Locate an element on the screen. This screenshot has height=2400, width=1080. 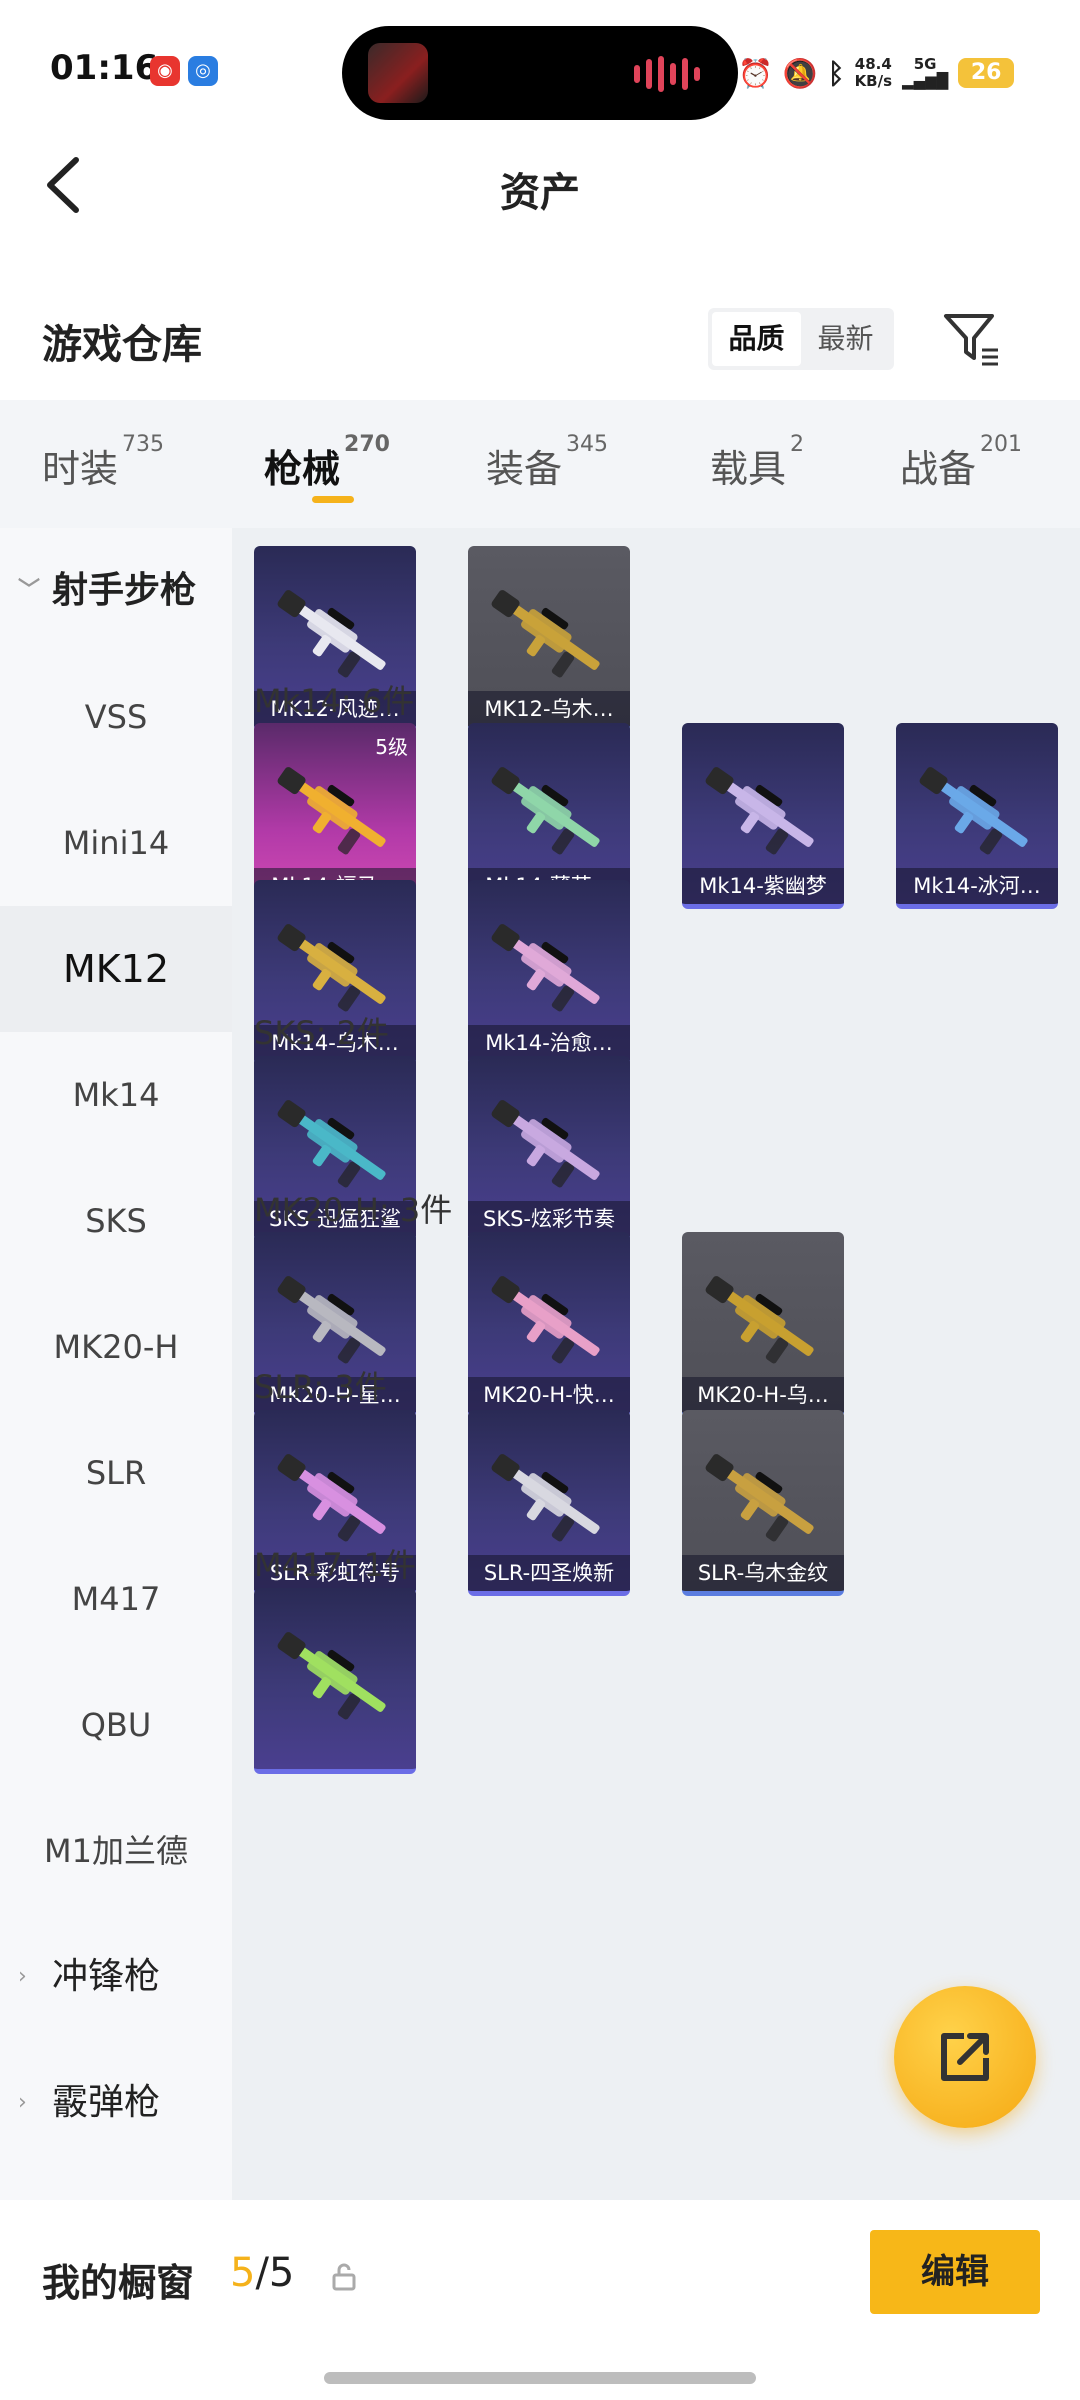
share-icon is located at coordinates (965, 2057).